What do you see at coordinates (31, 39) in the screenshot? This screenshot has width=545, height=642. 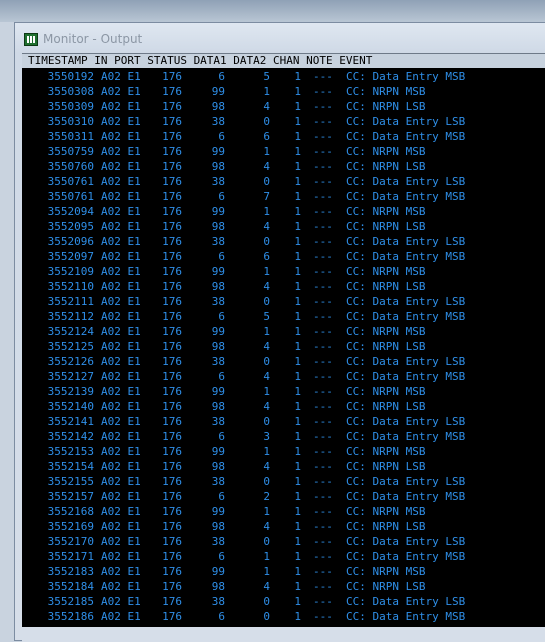 I see `monitor-app-icon` at bounding box center [31, 39].